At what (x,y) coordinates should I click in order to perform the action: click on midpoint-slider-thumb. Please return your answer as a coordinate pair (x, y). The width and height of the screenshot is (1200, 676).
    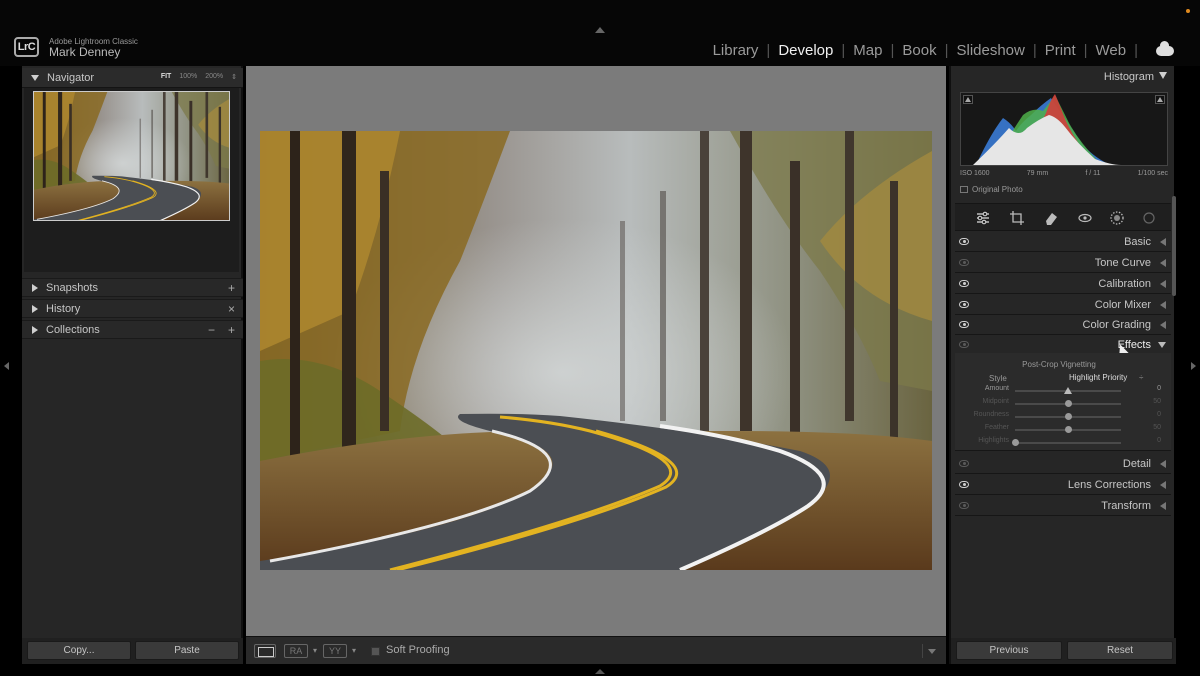
    Looking at the image, I should click on (1068, 403).